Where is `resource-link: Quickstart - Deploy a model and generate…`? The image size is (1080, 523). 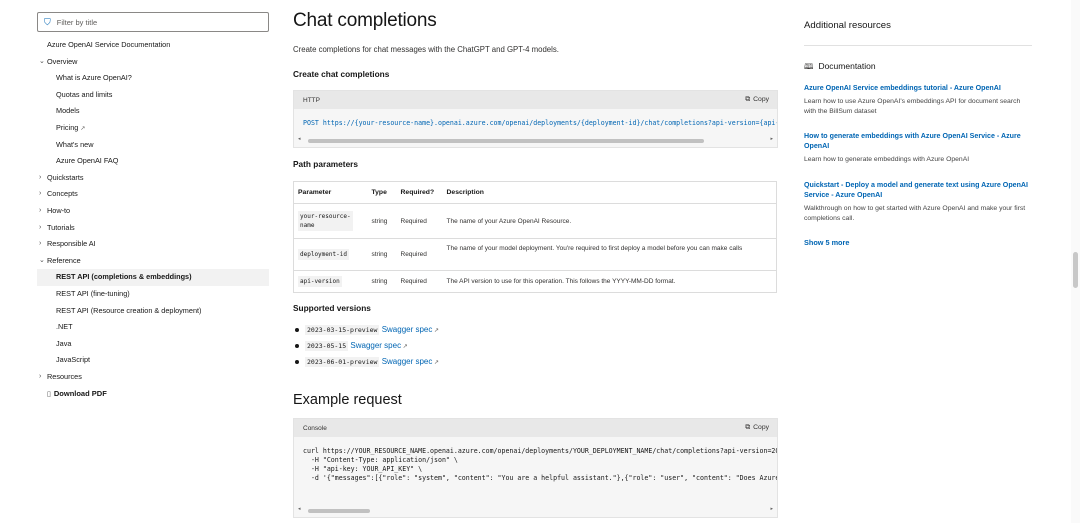
resource-link: Quickstart - Deploy a model and generate… is located at coordinates (918, 190).